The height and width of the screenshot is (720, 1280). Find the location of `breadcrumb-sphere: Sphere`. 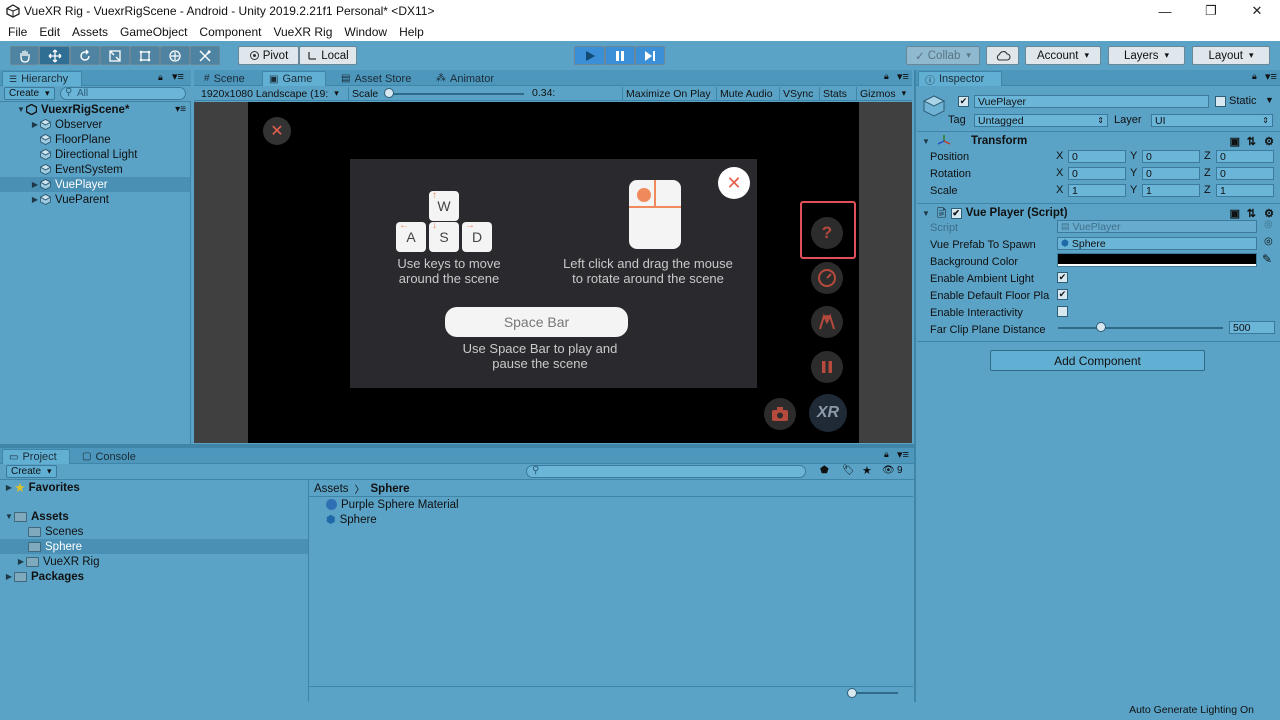

breadcrumb-sphere: Sphere is located at coordinates (390, 489).